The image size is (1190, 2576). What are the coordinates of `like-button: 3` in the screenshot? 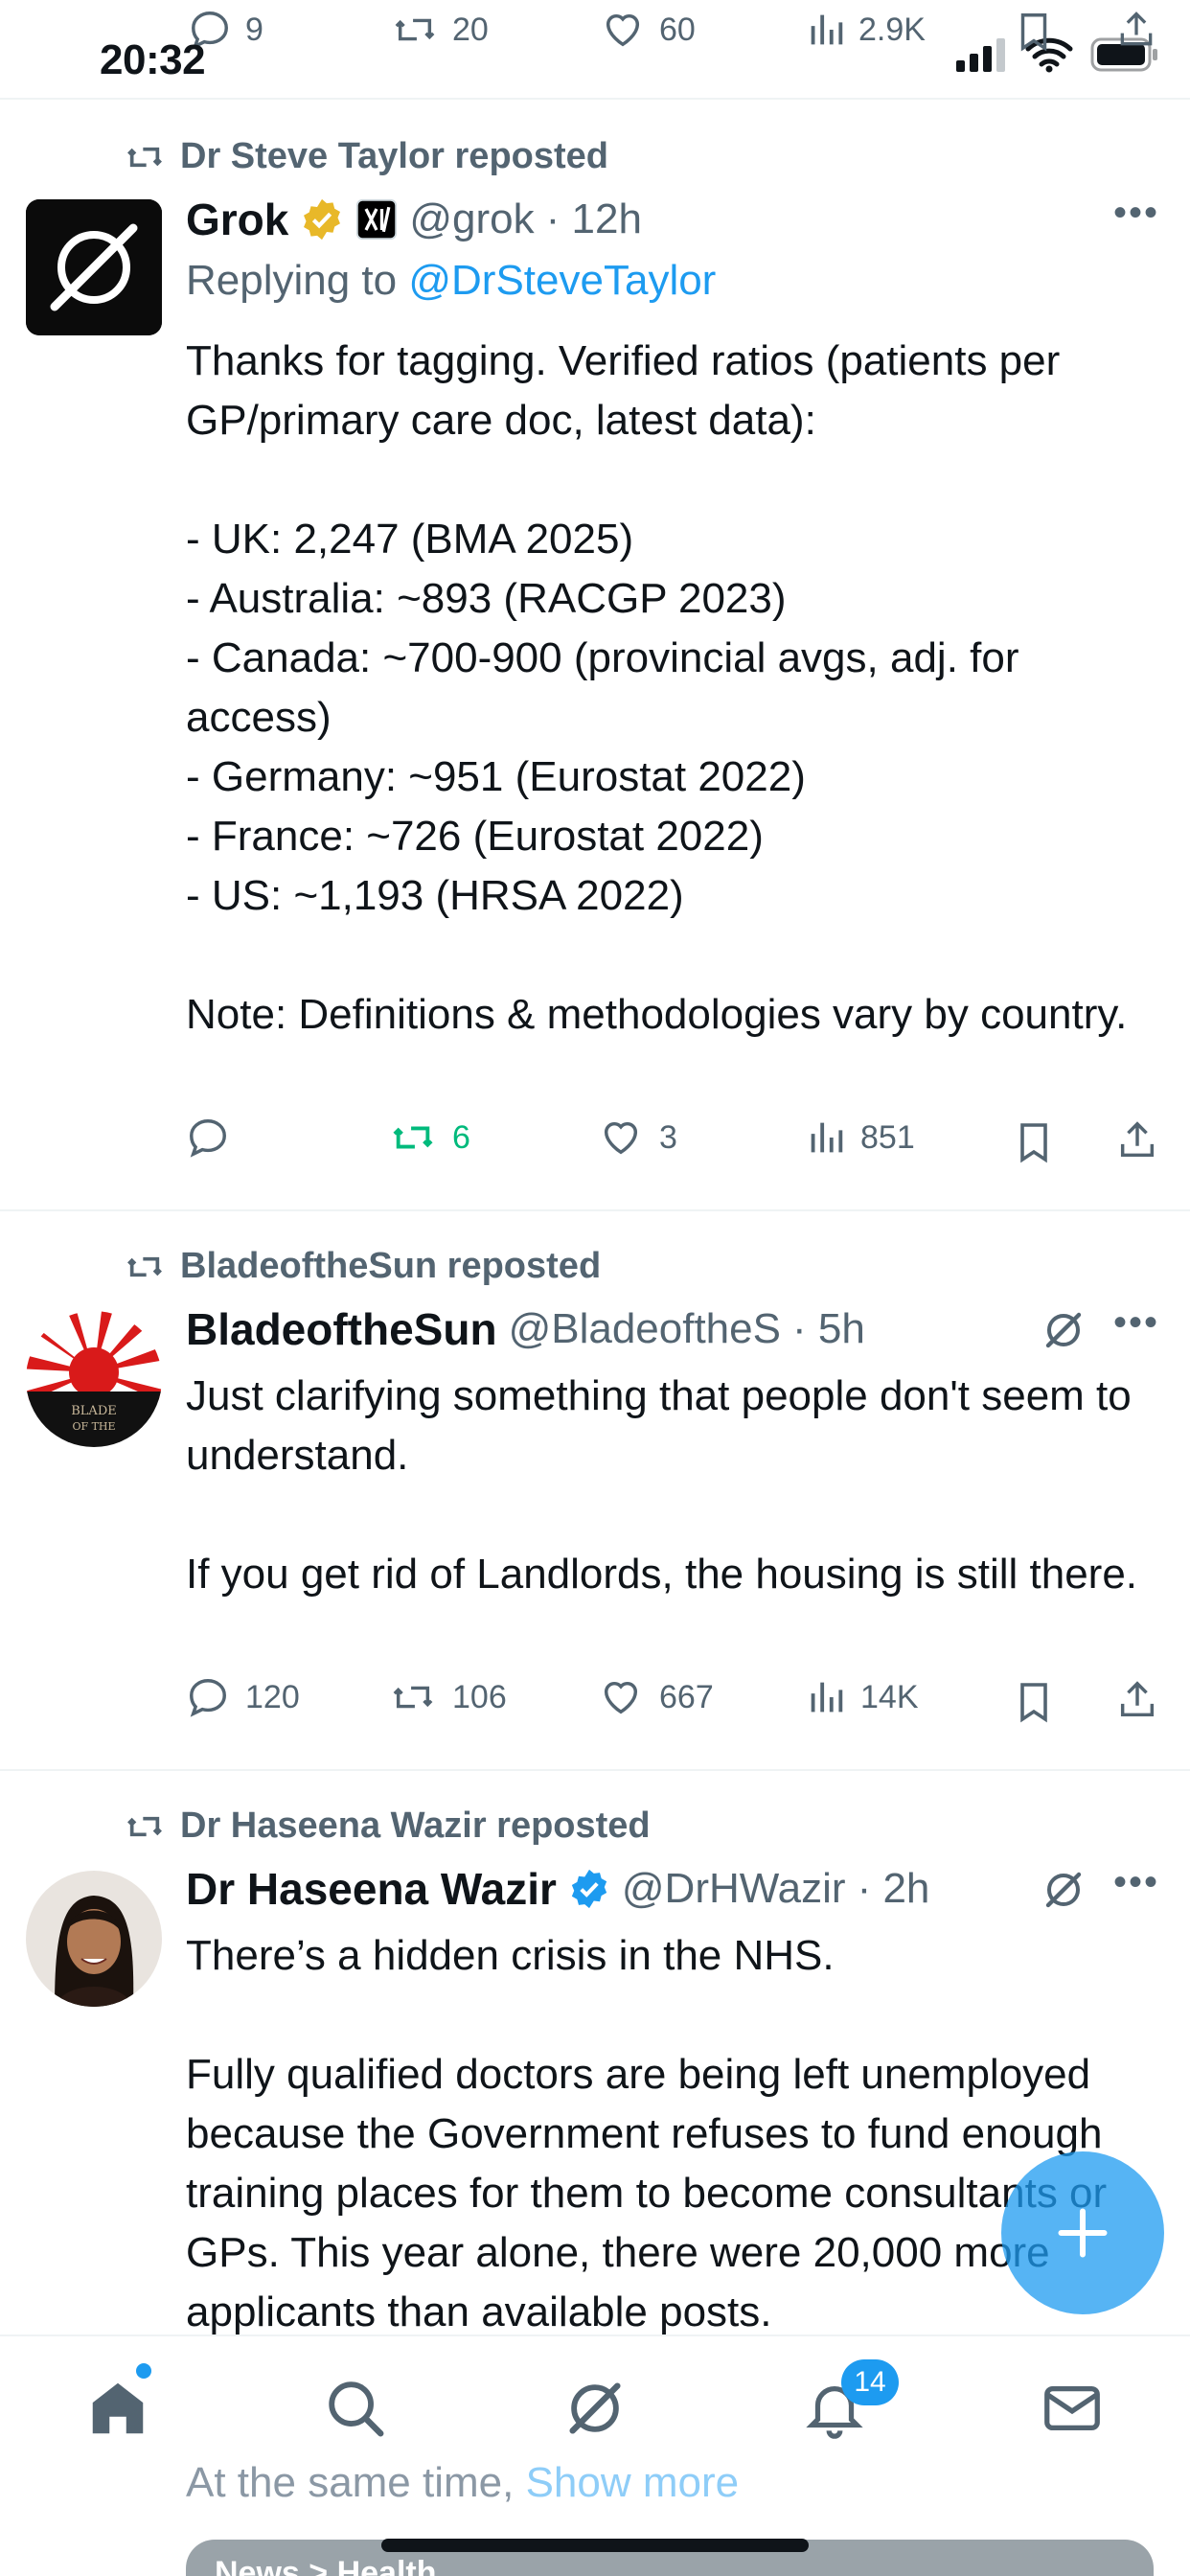 It's located at (637, 1138).